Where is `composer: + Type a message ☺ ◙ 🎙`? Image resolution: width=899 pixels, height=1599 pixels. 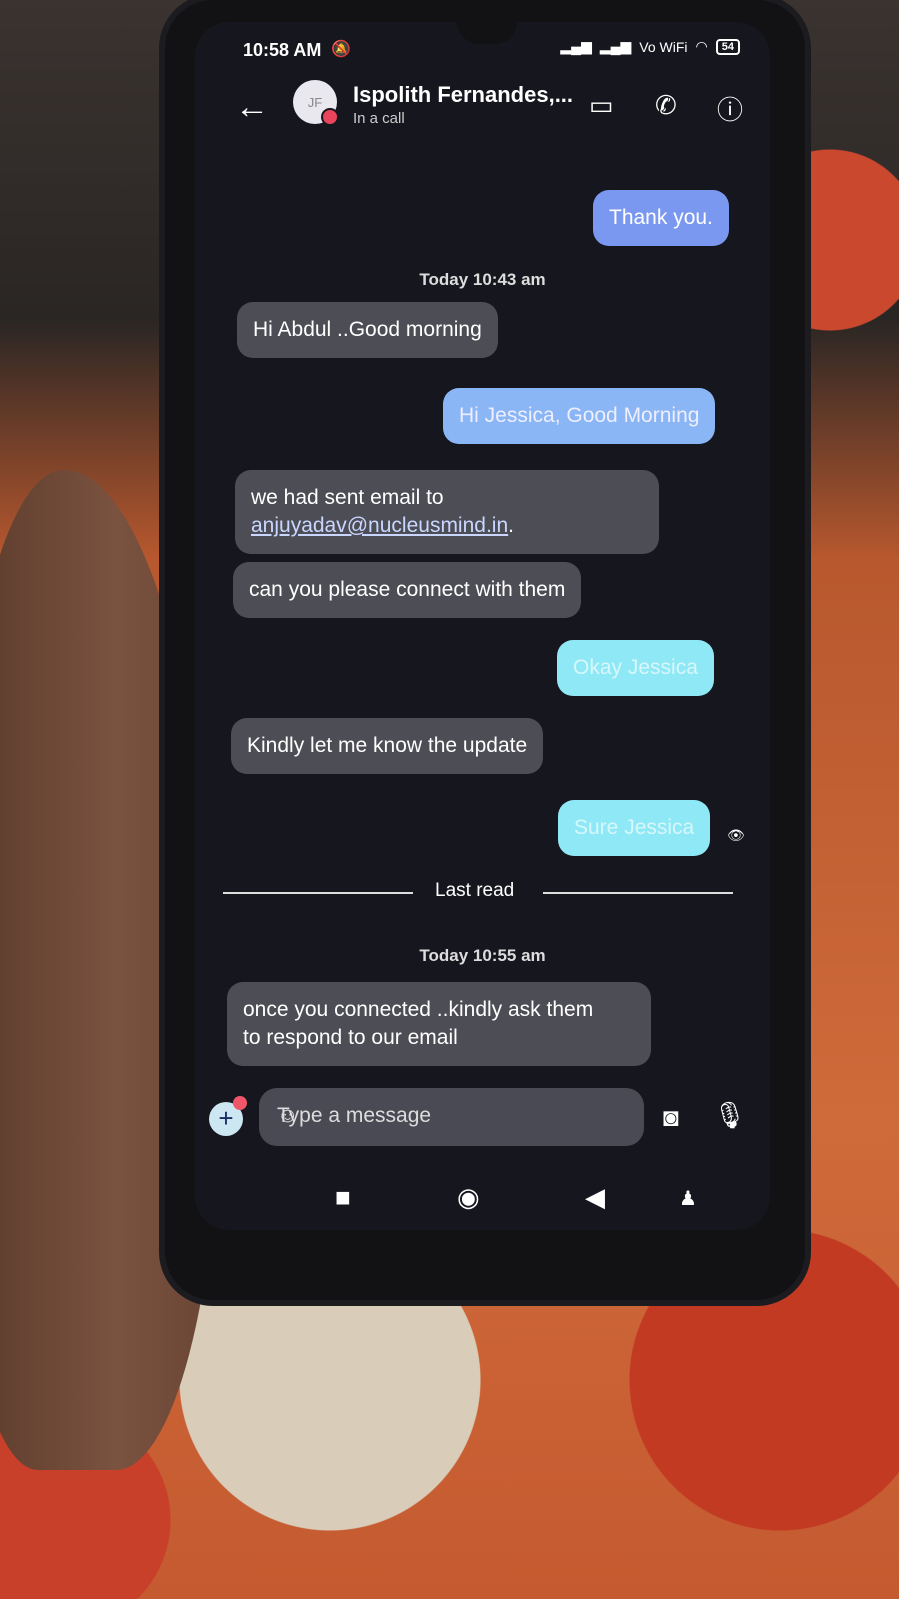 composer: + Type a message ☺ ◙ 🎙 is located at coordinates (482, 1118).